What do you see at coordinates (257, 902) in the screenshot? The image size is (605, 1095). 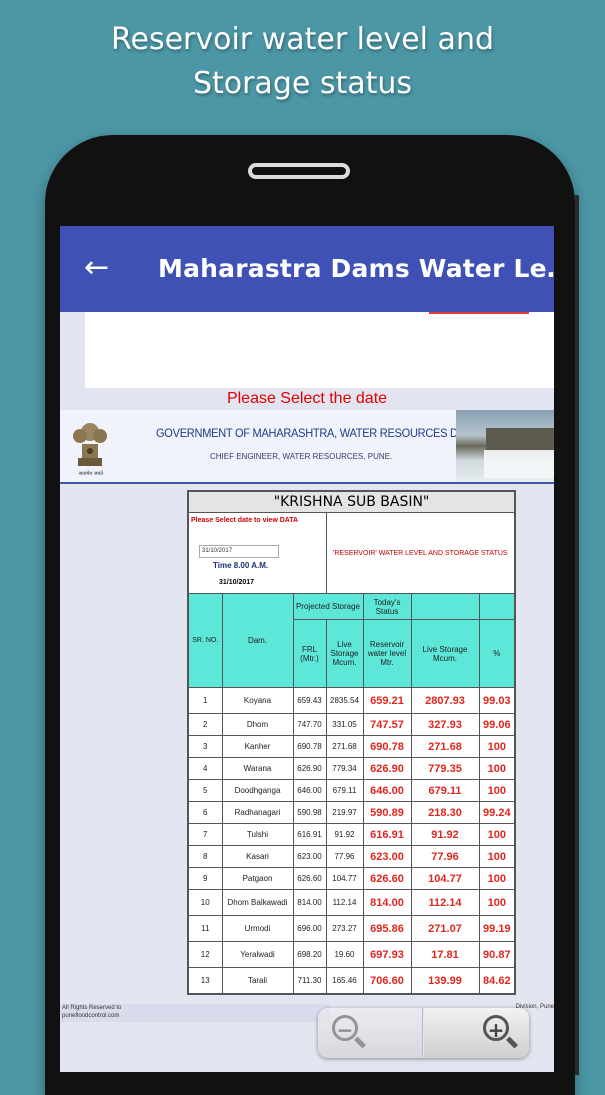 I see `cell-dam: Dhom Balkawadi` at bounding box center [257, 902].